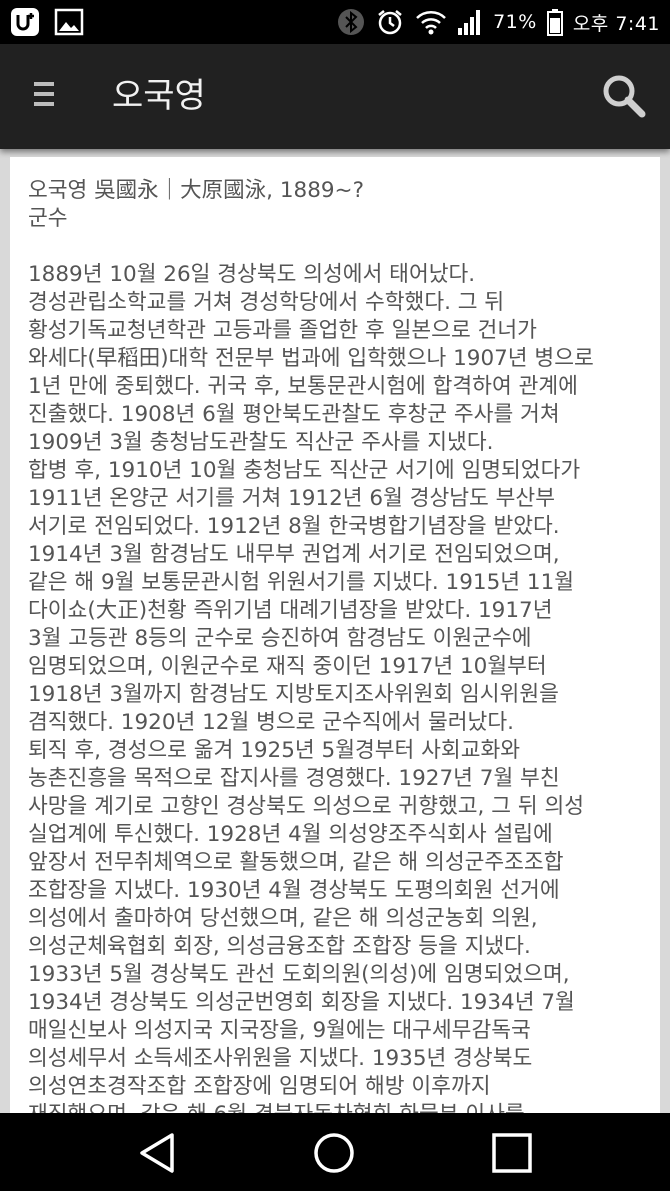 The width and height of the screenshot is (670, 1191). Describe the element at coordinates (512, 1153) in the screenshot. I see `recent-apps-icon` at that location.